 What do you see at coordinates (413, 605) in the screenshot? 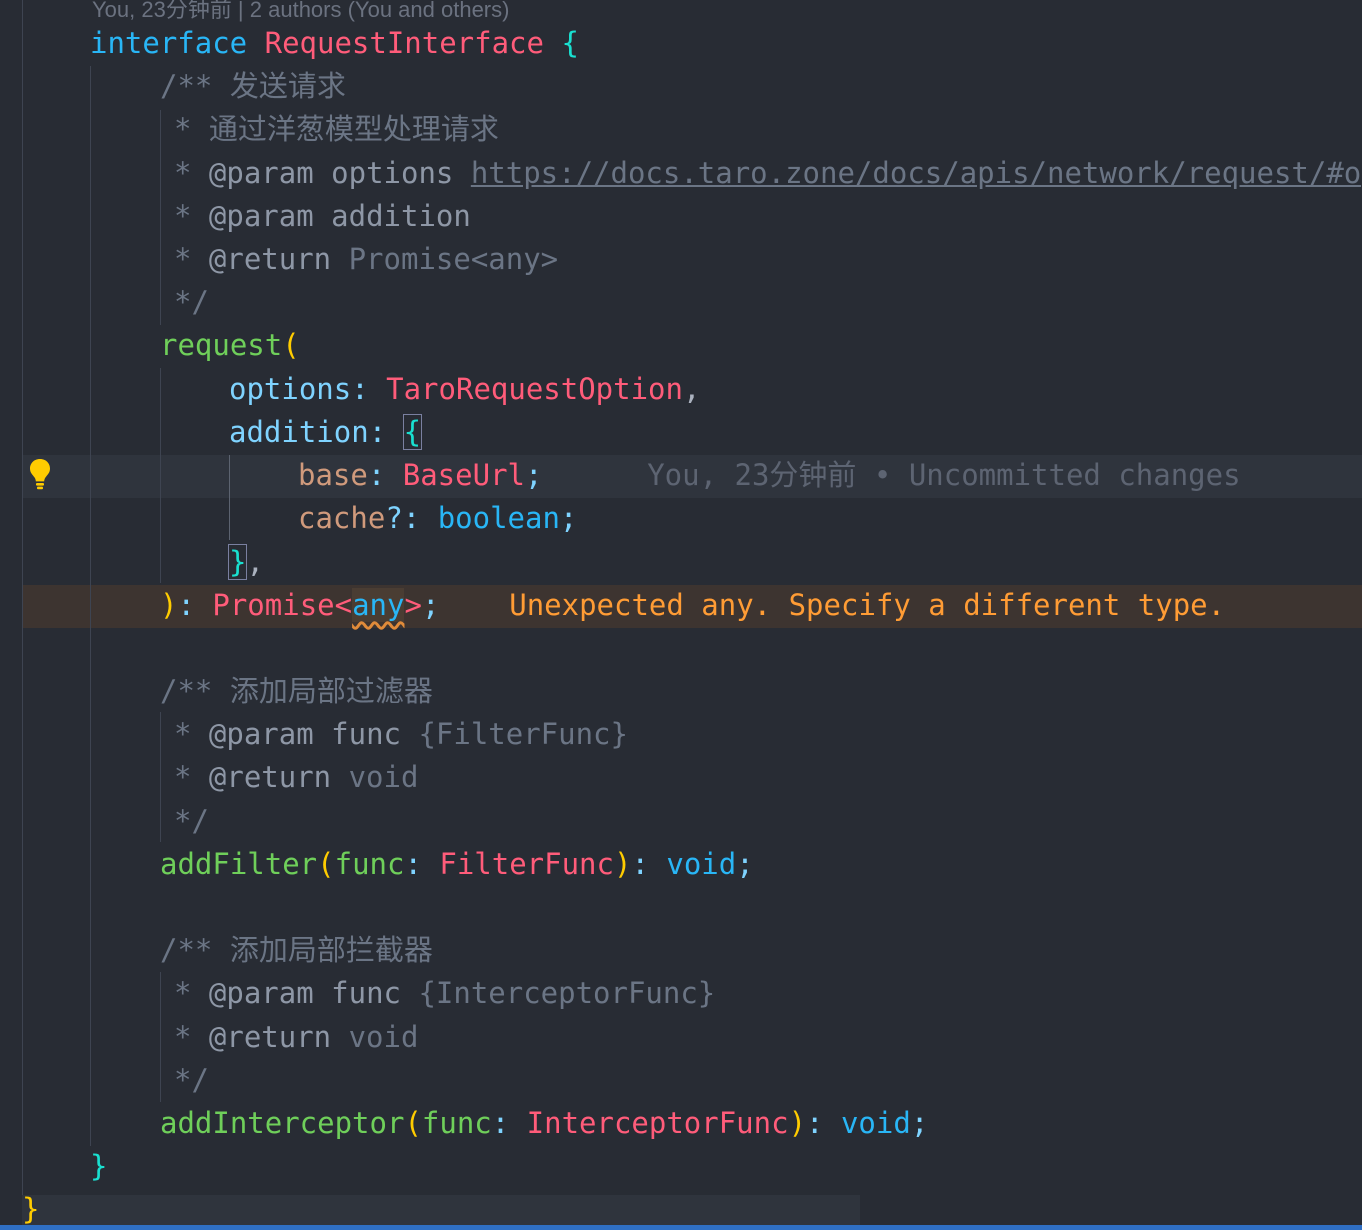
I see `angle-bracket: >` at bounding box center [413, 605].